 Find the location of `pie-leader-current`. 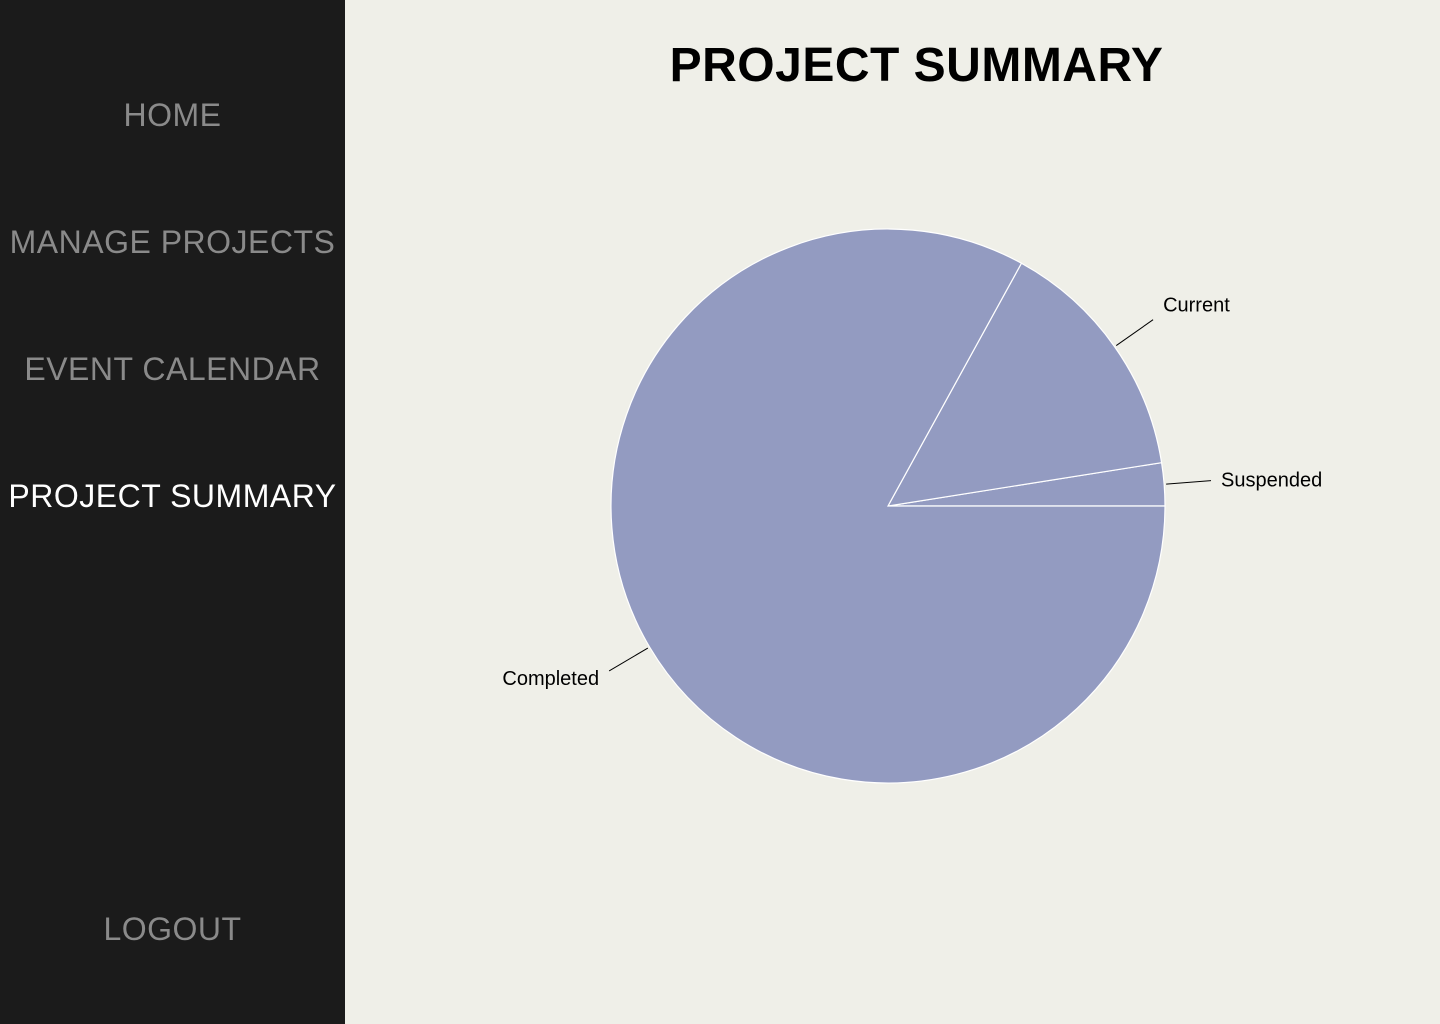

pie-leader-current is located at coordinates (1134, 332).